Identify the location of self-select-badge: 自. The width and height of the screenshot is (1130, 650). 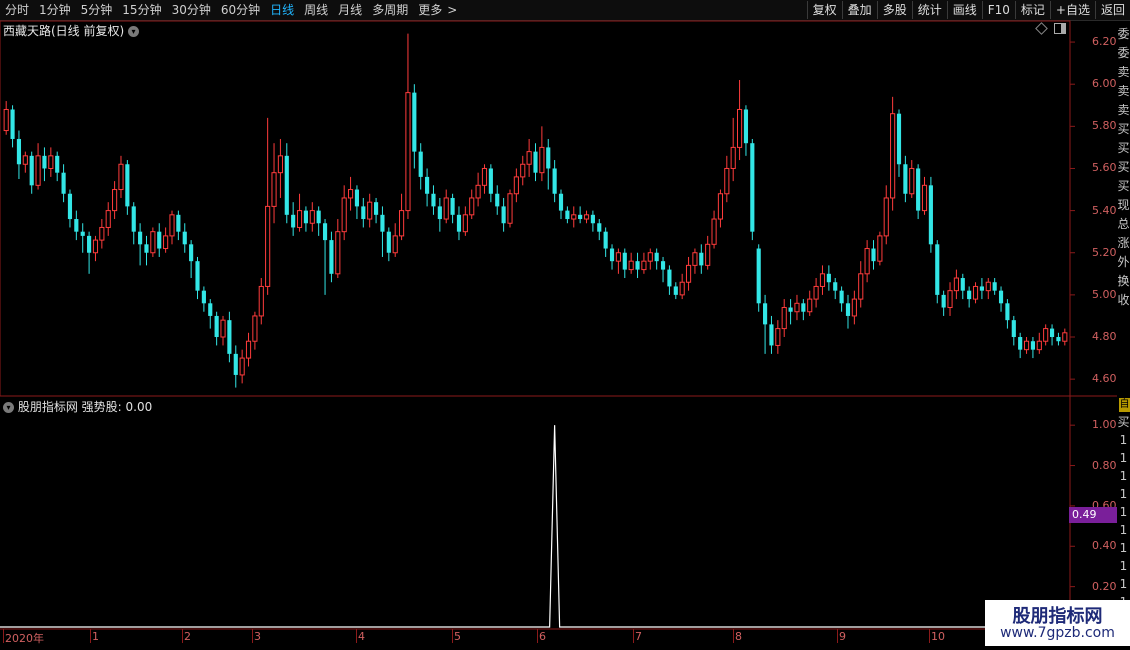
(1124, 405).